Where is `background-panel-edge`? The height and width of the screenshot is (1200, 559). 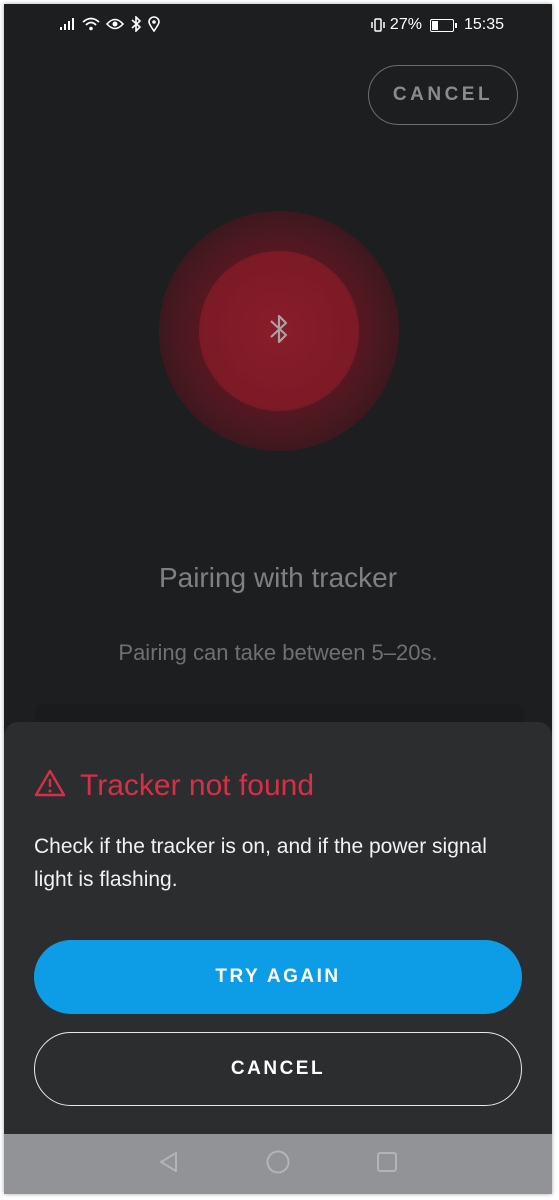 background-panel-edge is located at coordinates (279, 714).